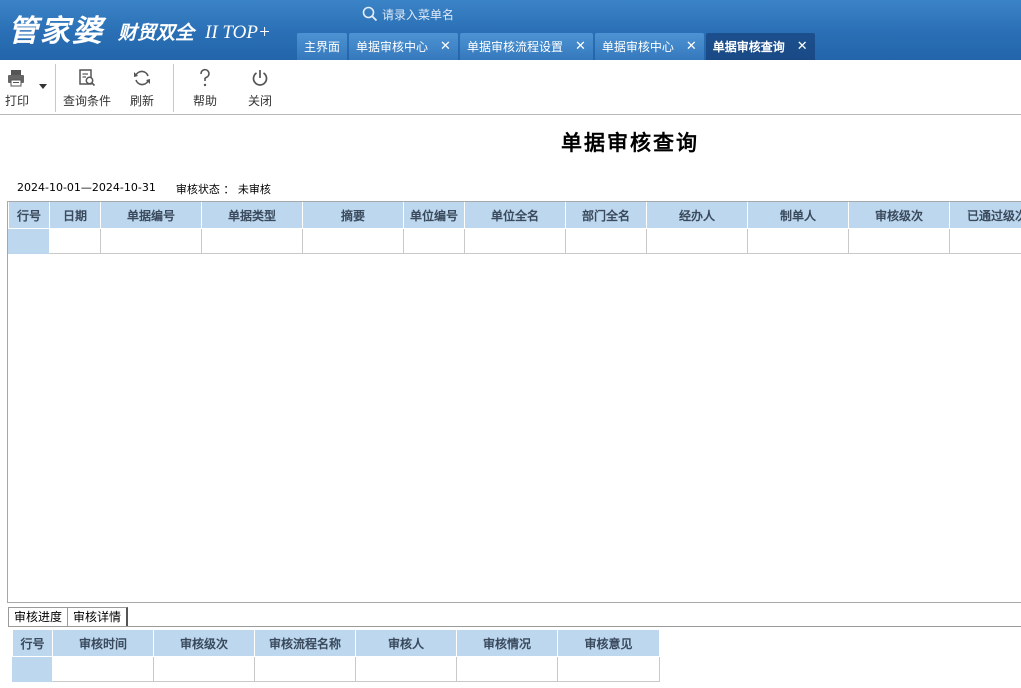 The height and width of the screenshot is (688, 1021). What do you see at coordinates (223, 189) in the screenshot?
I see `audit-status: 审核状态 ： 未审核` at bounding box center [223, 189].